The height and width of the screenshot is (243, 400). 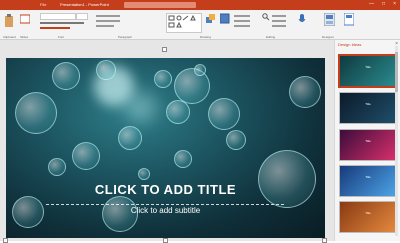 What do you see at coordinates (62, 23) in the screenshot?
I see `font-format-buttons` at bounding box center [62, 23].